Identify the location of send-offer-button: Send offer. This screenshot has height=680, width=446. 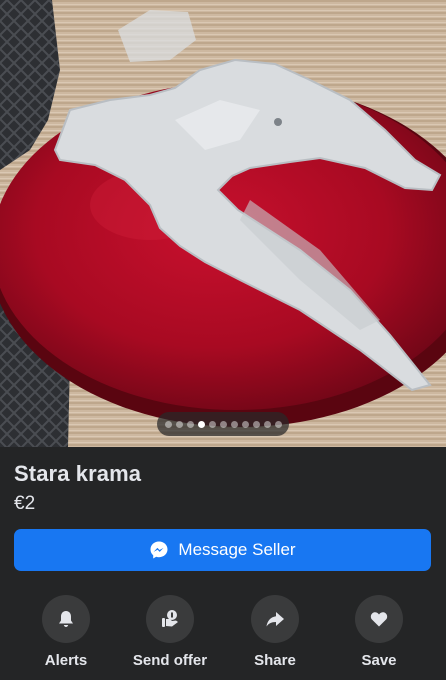
(170, 632).